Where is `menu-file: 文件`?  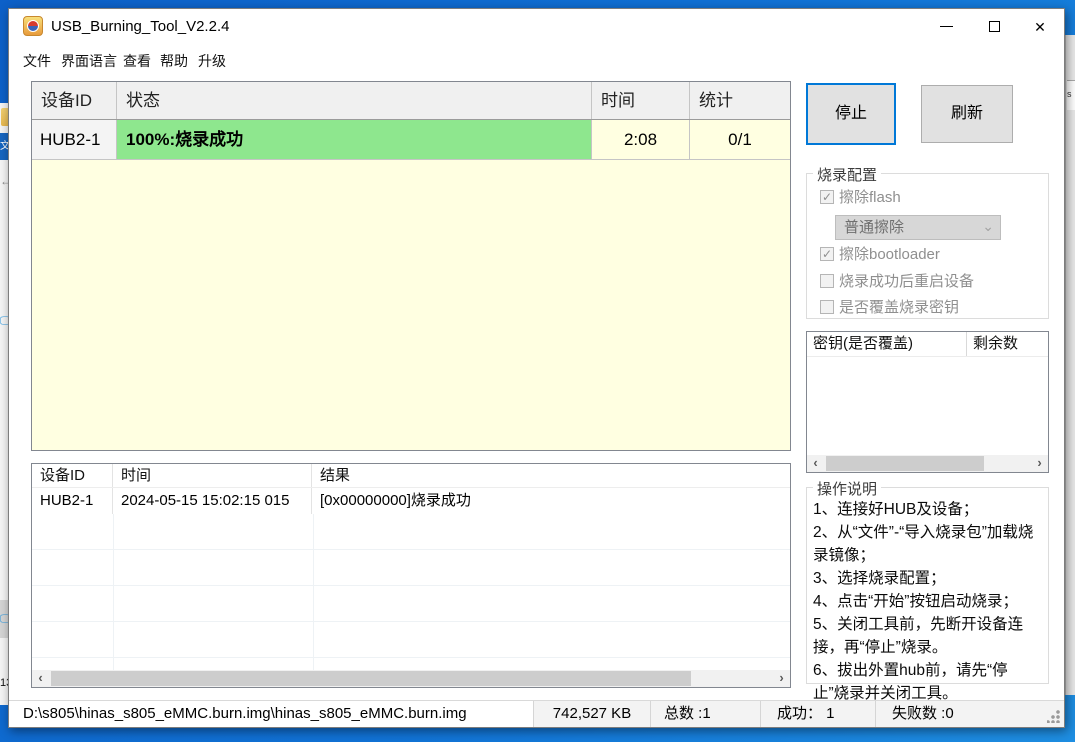
menu-file: 文件 is located at coordinates (37, 61).